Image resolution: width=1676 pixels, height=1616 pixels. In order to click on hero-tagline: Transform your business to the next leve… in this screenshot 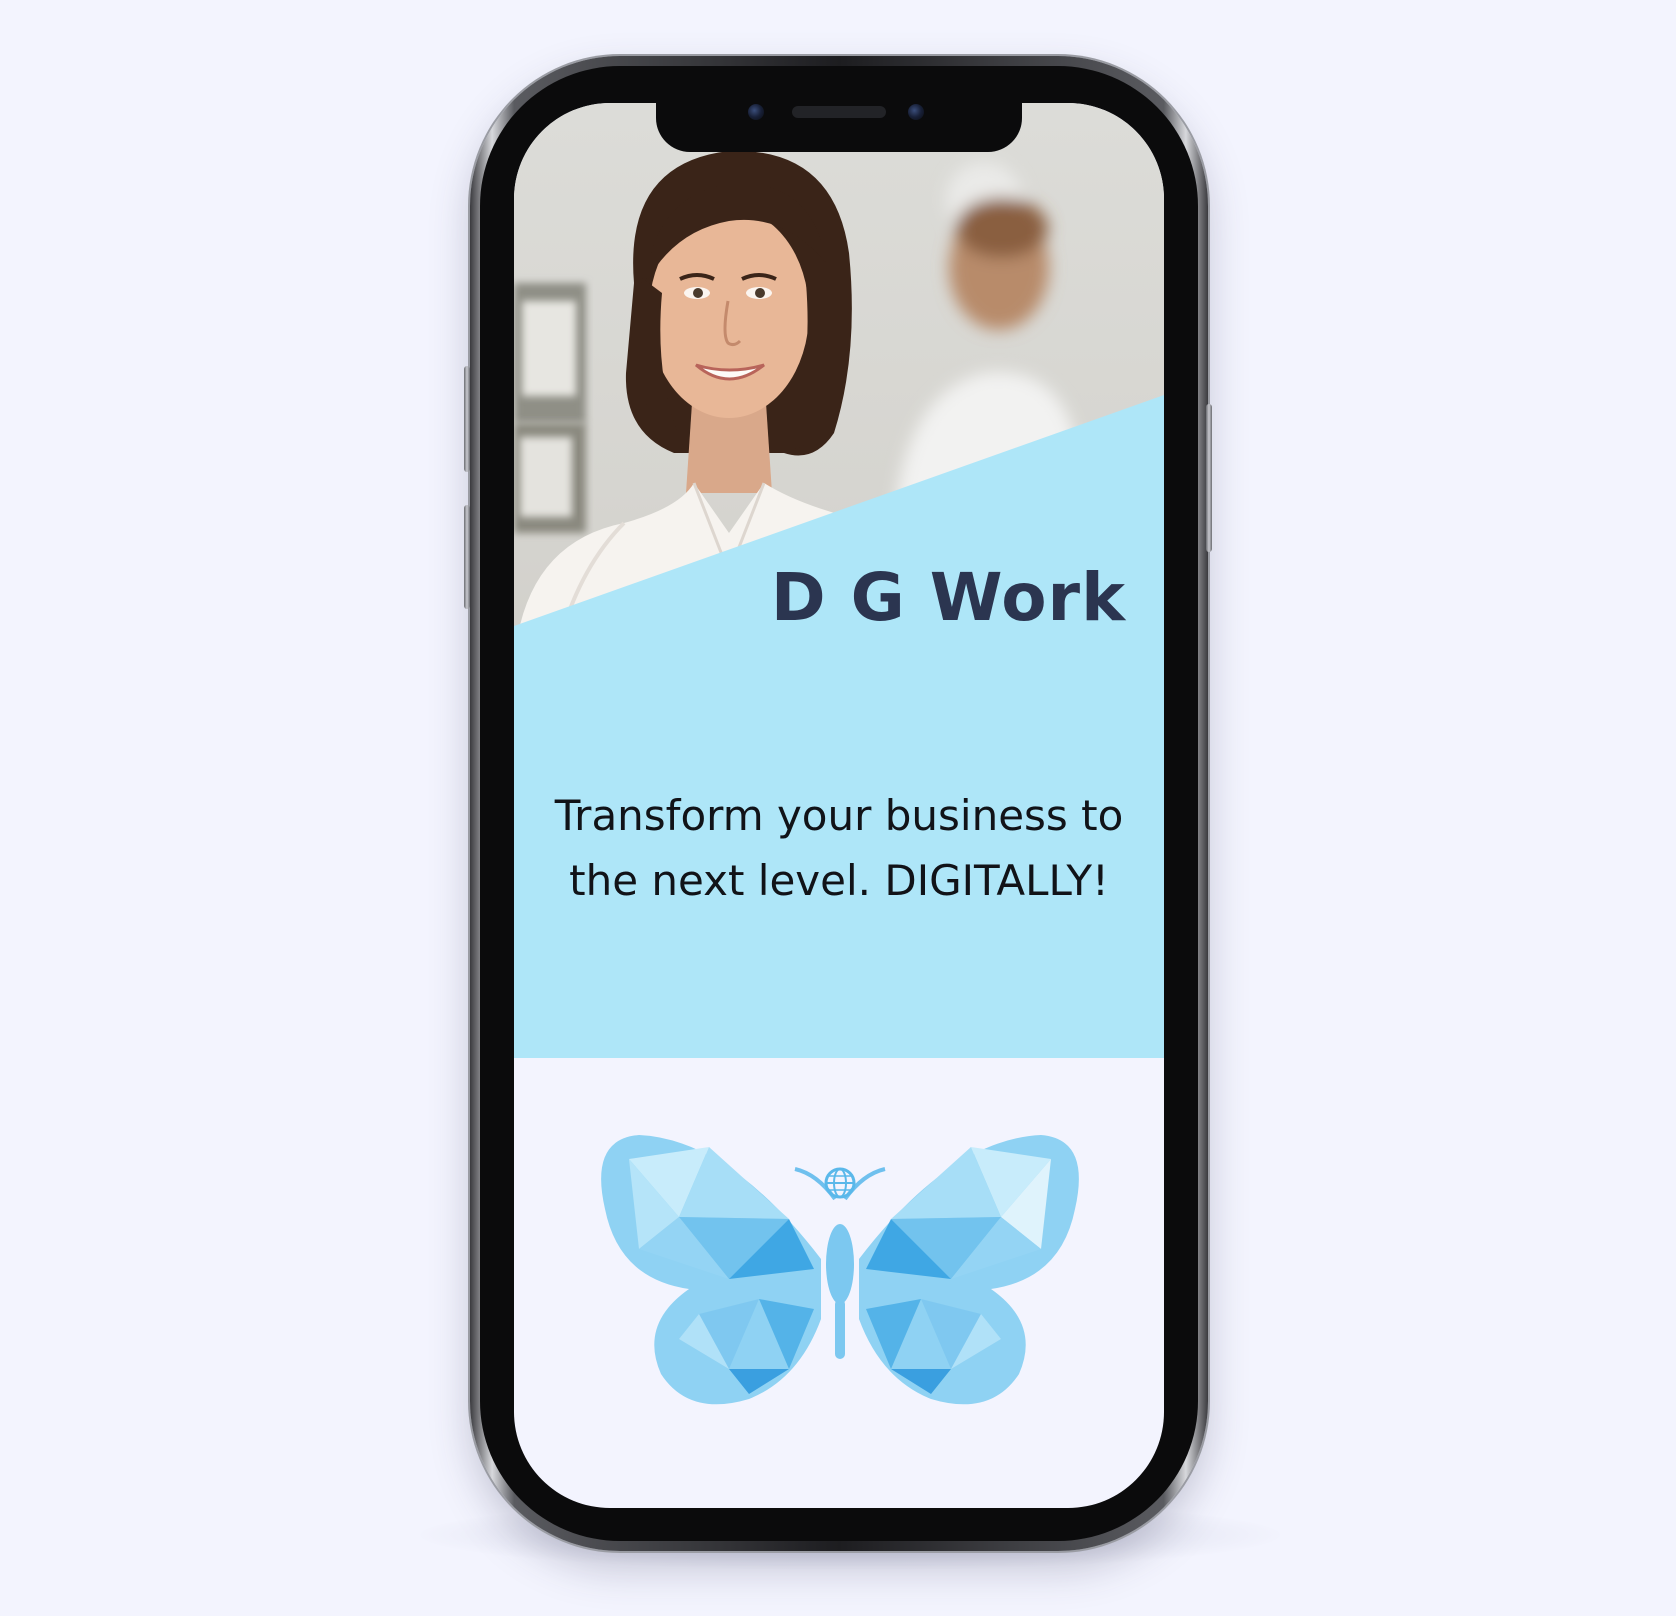, I will do `click(839, 848)`.